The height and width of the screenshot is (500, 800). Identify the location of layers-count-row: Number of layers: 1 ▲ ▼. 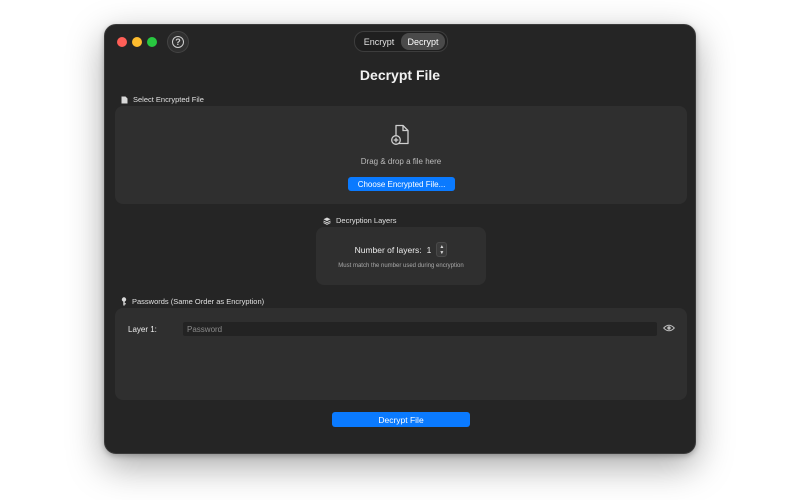
(401, 249).